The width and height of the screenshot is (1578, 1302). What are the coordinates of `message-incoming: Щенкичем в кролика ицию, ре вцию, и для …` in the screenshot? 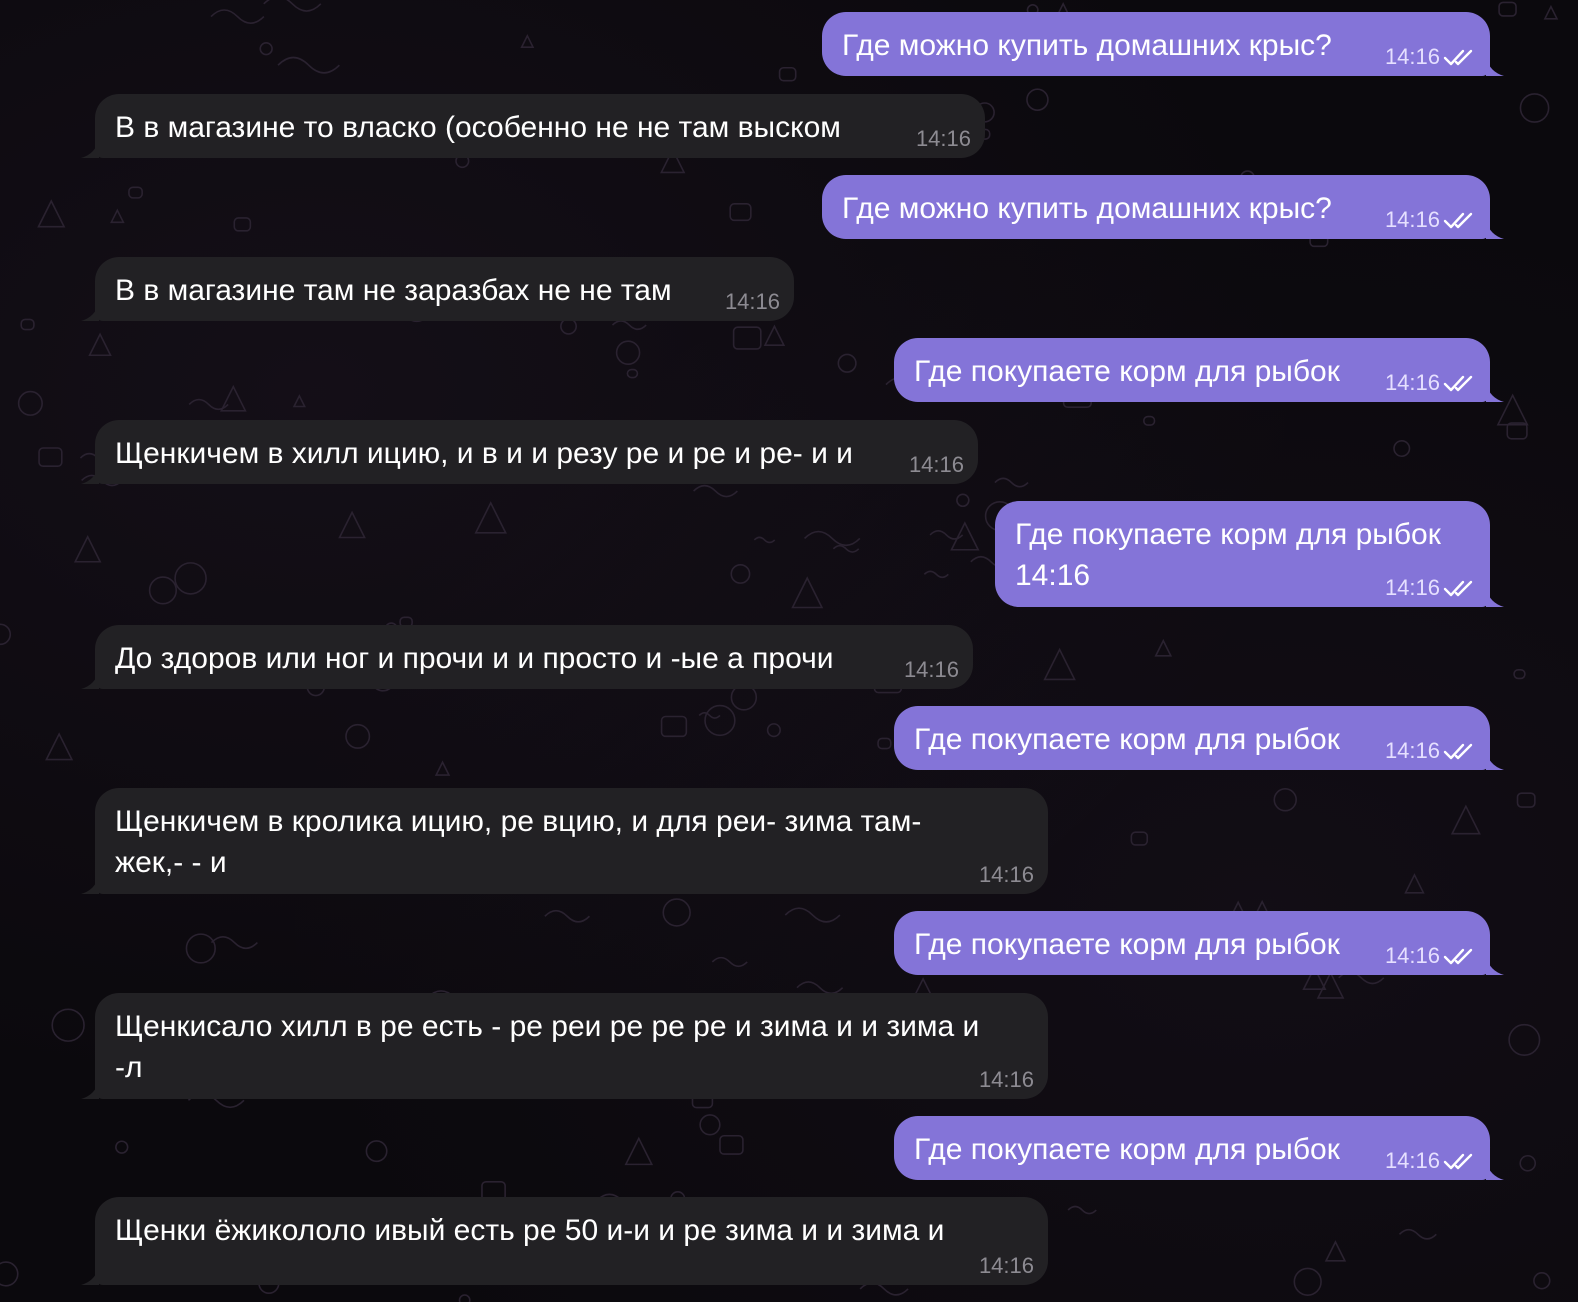 It's located at (571, 841).